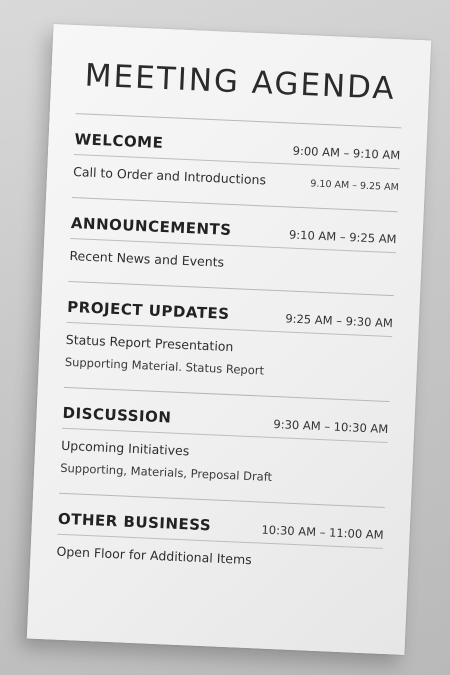  I want to click on section-header: PROJECT UPDATES 9:25 AM – 9:30 AM, so click(230, 317).